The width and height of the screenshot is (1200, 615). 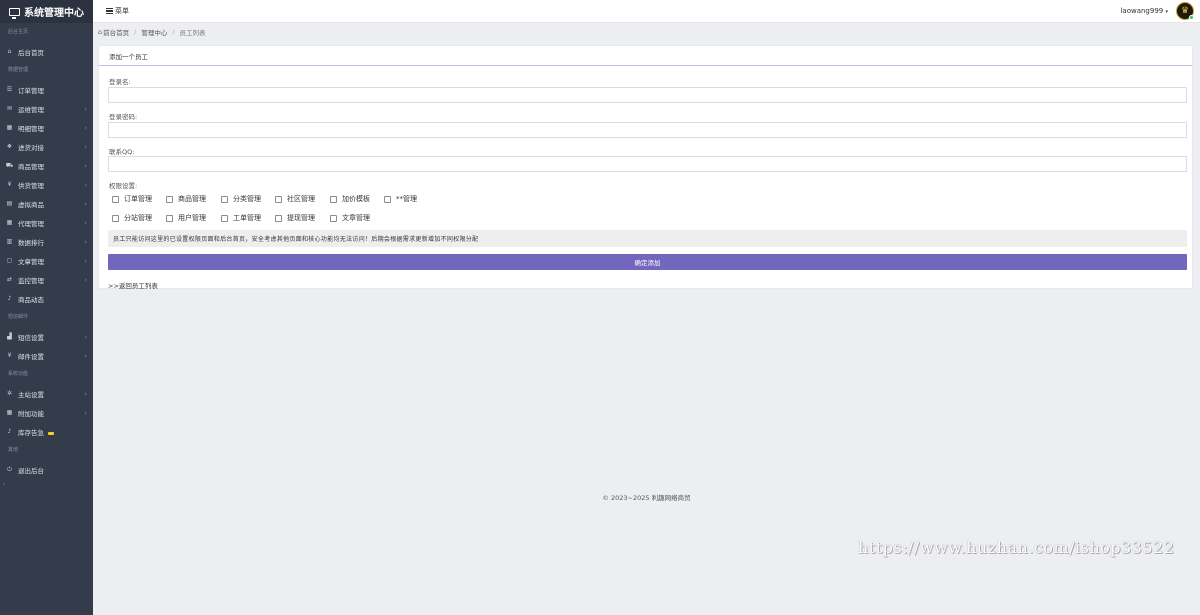 I want to click on perm-order: 订单管理, so click(x=132, y=199).